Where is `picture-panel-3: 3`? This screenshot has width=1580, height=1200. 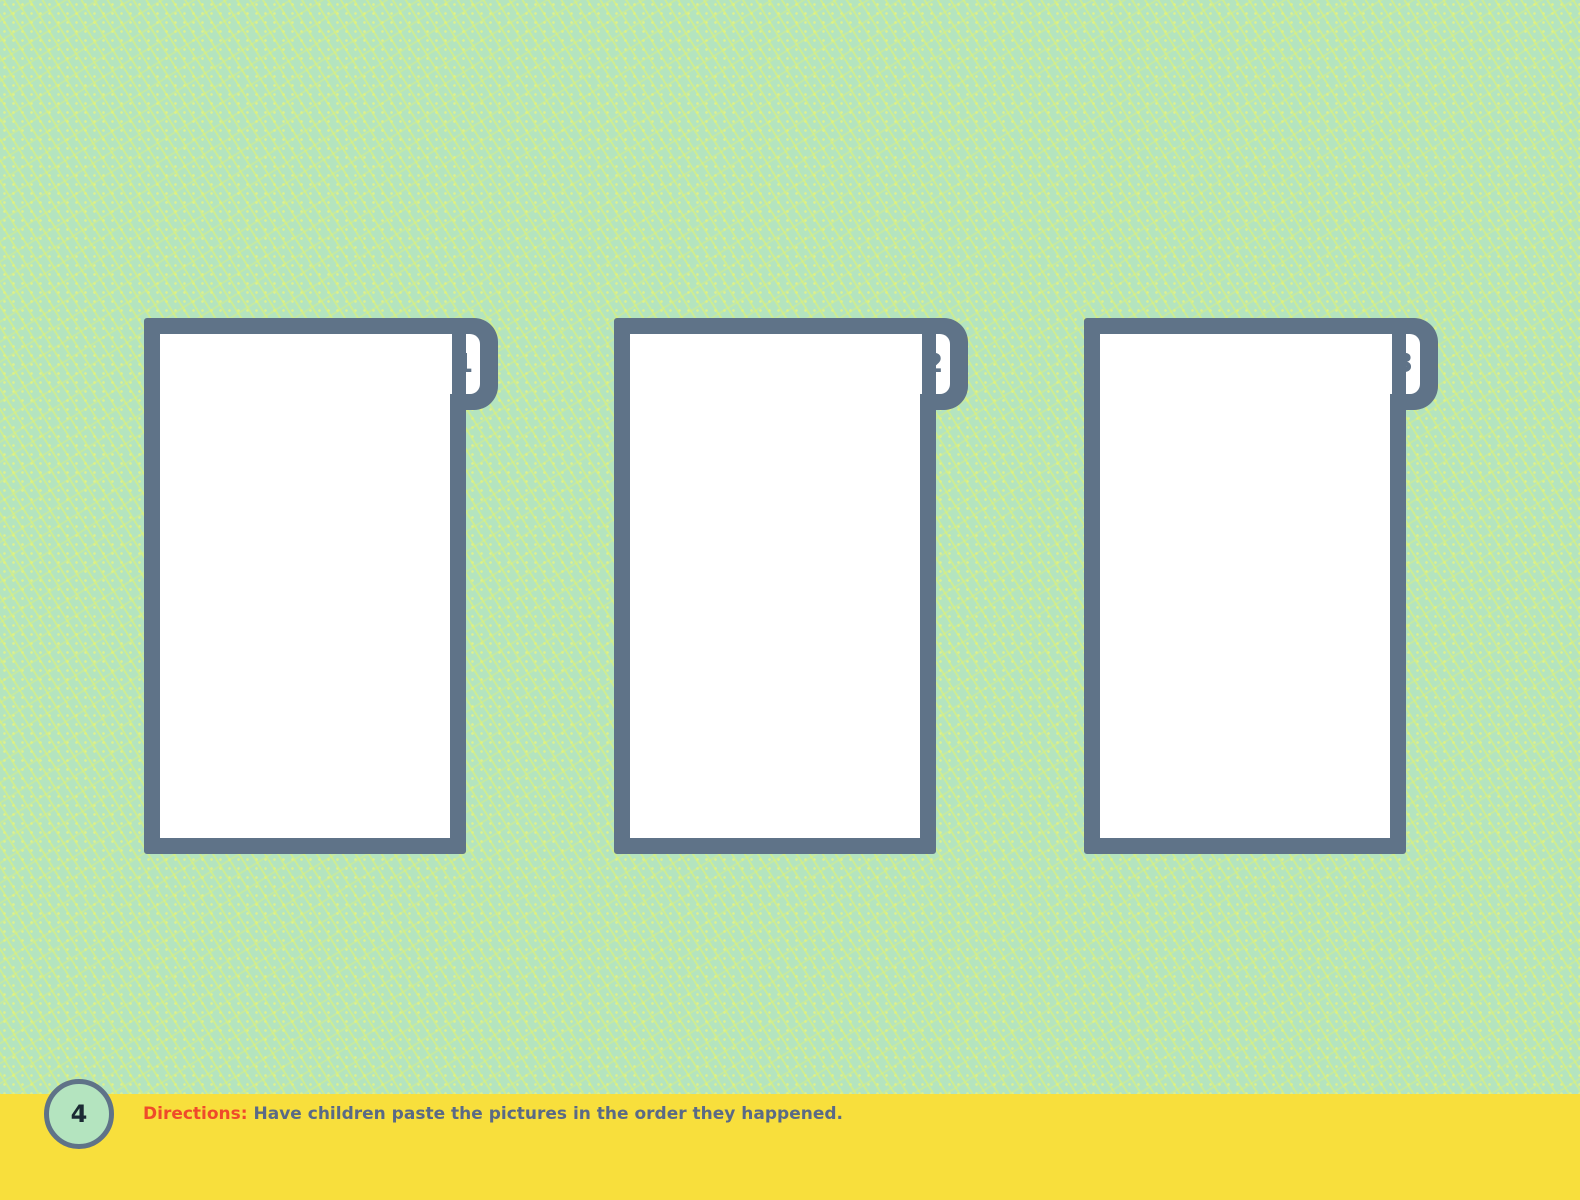 picture-panel-3: 3 is located at coordinates (1261, 586).